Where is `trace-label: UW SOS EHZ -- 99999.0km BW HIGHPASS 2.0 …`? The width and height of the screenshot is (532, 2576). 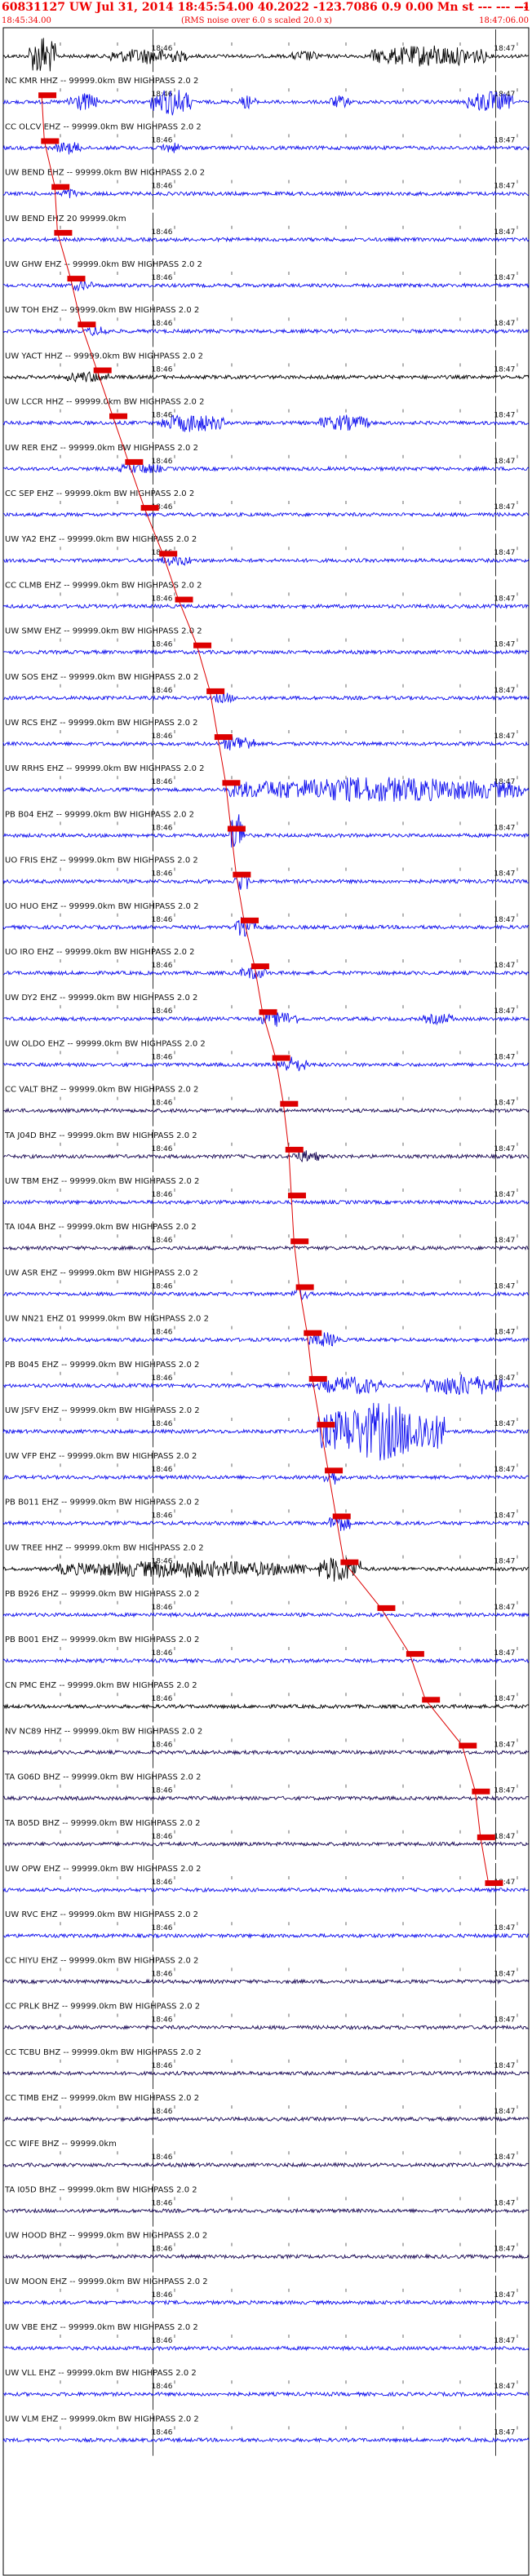 trace-label: UW SOS EHZ -- 99999.0km BW HIGHPASS 2.0 … is located at coordinates (101, 677).